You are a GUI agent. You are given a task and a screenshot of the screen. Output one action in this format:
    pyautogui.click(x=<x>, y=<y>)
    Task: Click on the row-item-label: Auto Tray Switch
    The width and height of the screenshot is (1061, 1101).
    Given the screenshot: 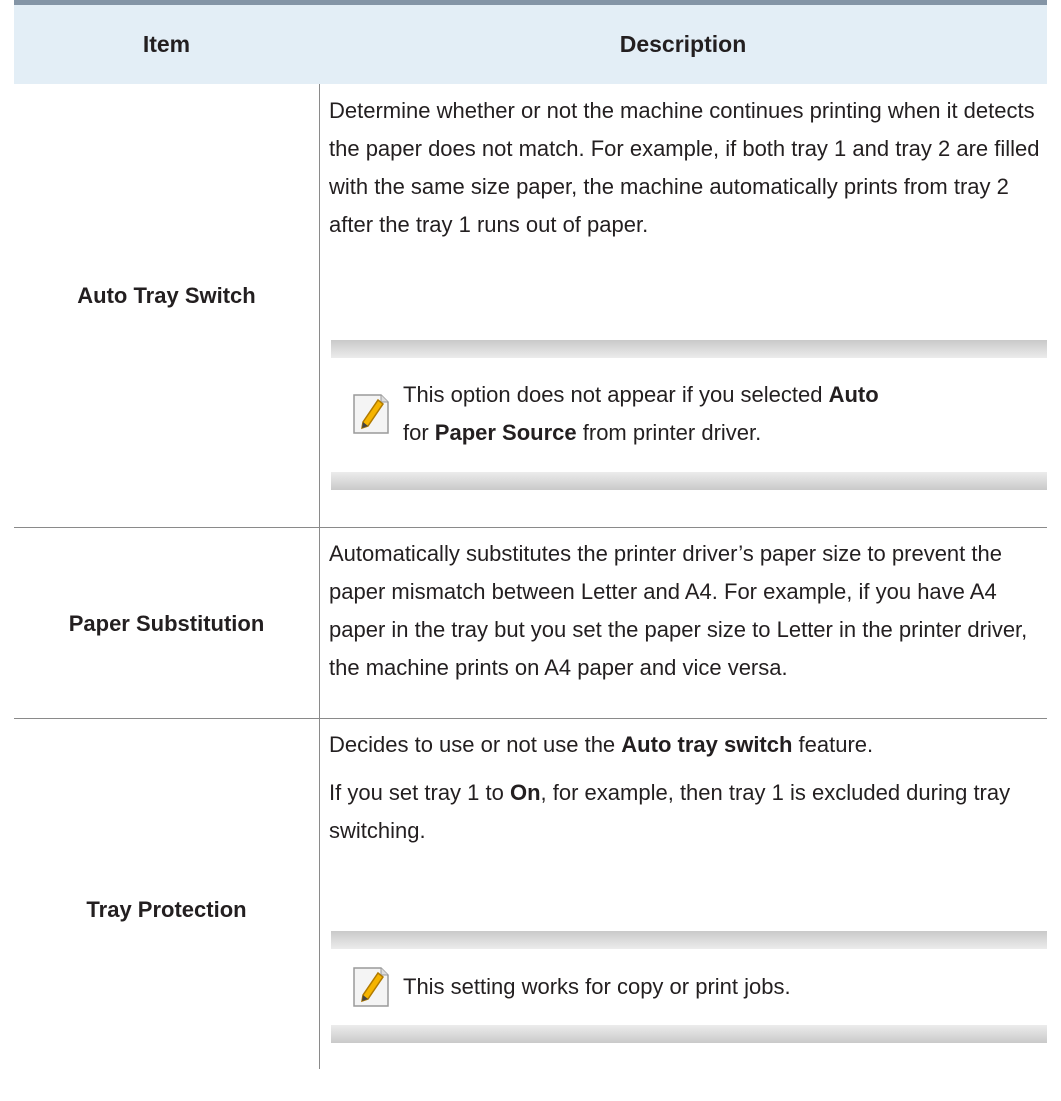 What is the action you would take?
    pyautogui.click(x=166, y=295)
    